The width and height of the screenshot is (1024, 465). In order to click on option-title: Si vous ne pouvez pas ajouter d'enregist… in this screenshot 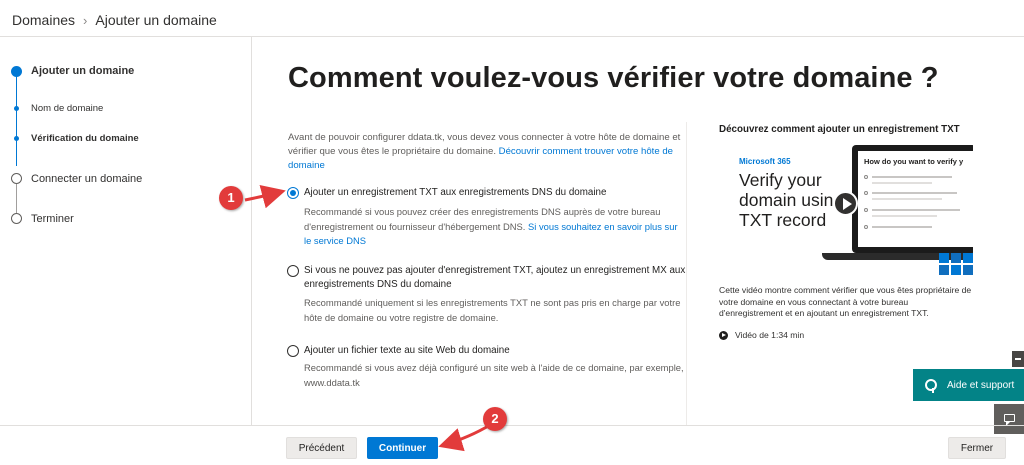, I will do `click(495, 277)`.